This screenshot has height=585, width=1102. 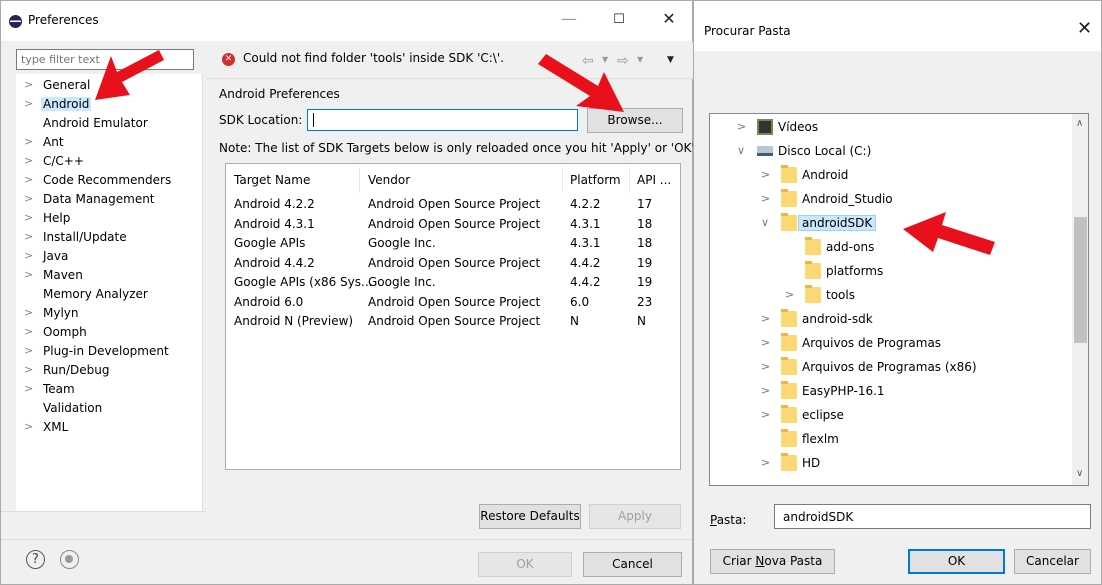 What do you see at coordinates (530, 516) in the screenshot?
I see `restore-defaults-button: Restore Defaults` at bounding box center [530, 516].